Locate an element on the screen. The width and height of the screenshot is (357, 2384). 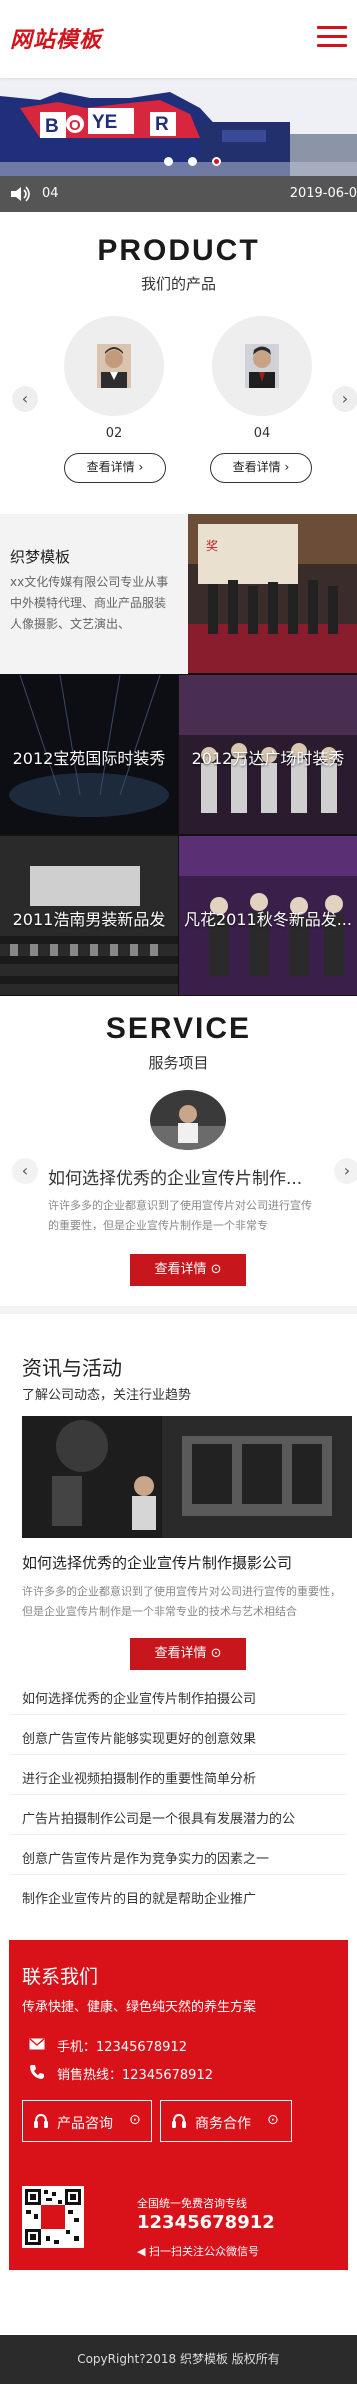
menu-icon is located at coordinates (332, 38).